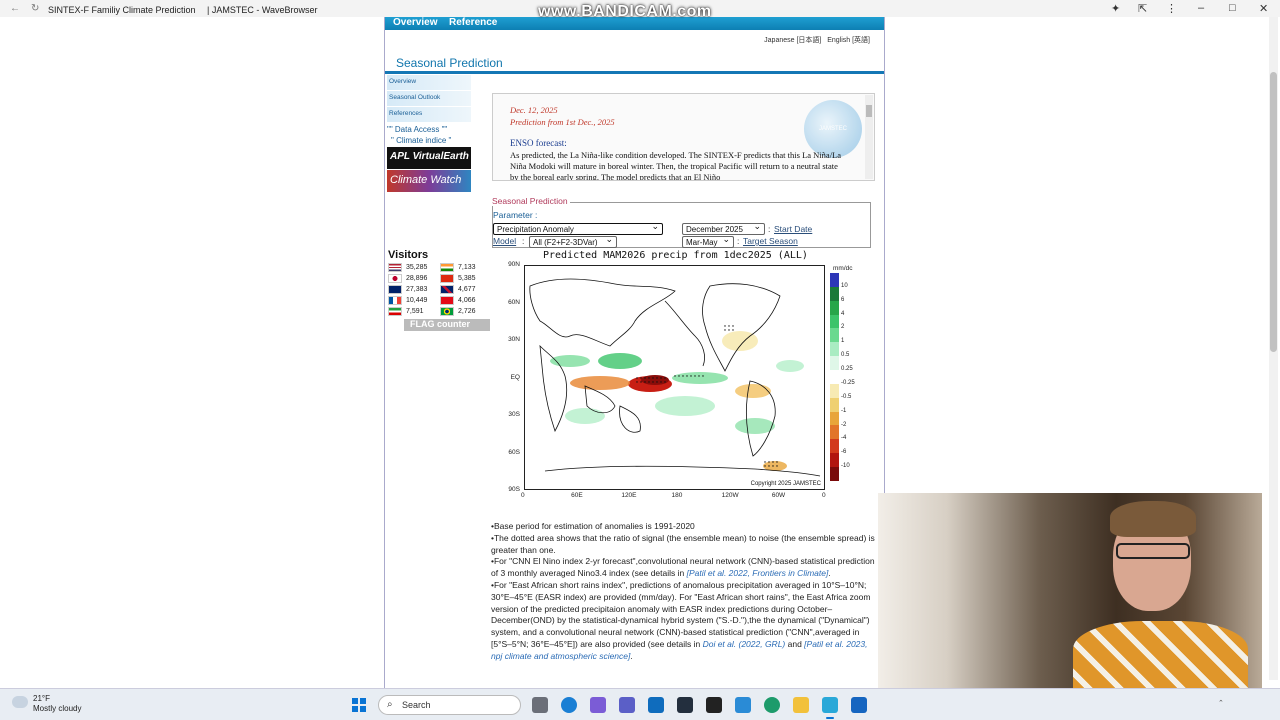 This screenshot has height=720, width=1280. Describe the element at coordinates (1115, 8) in the screenshot. I see `extensions-icon: ✦` at that location.